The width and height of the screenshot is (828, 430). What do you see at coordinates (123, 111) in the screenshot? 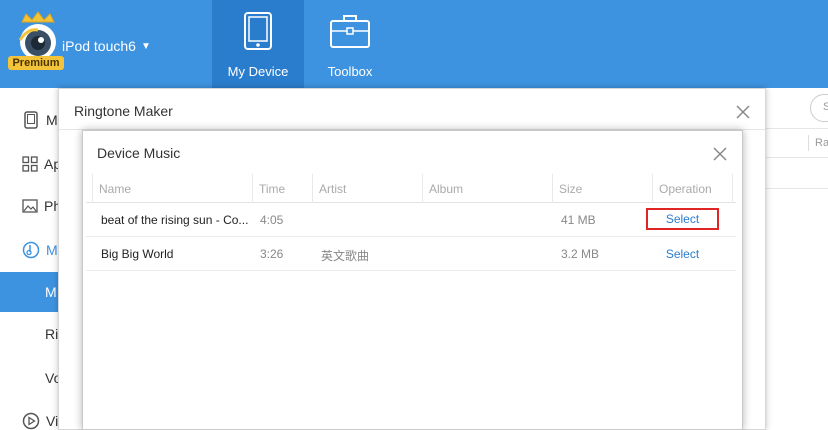
I see `dialog-title: Ringtone Maker` at bounding box center [123, 111].